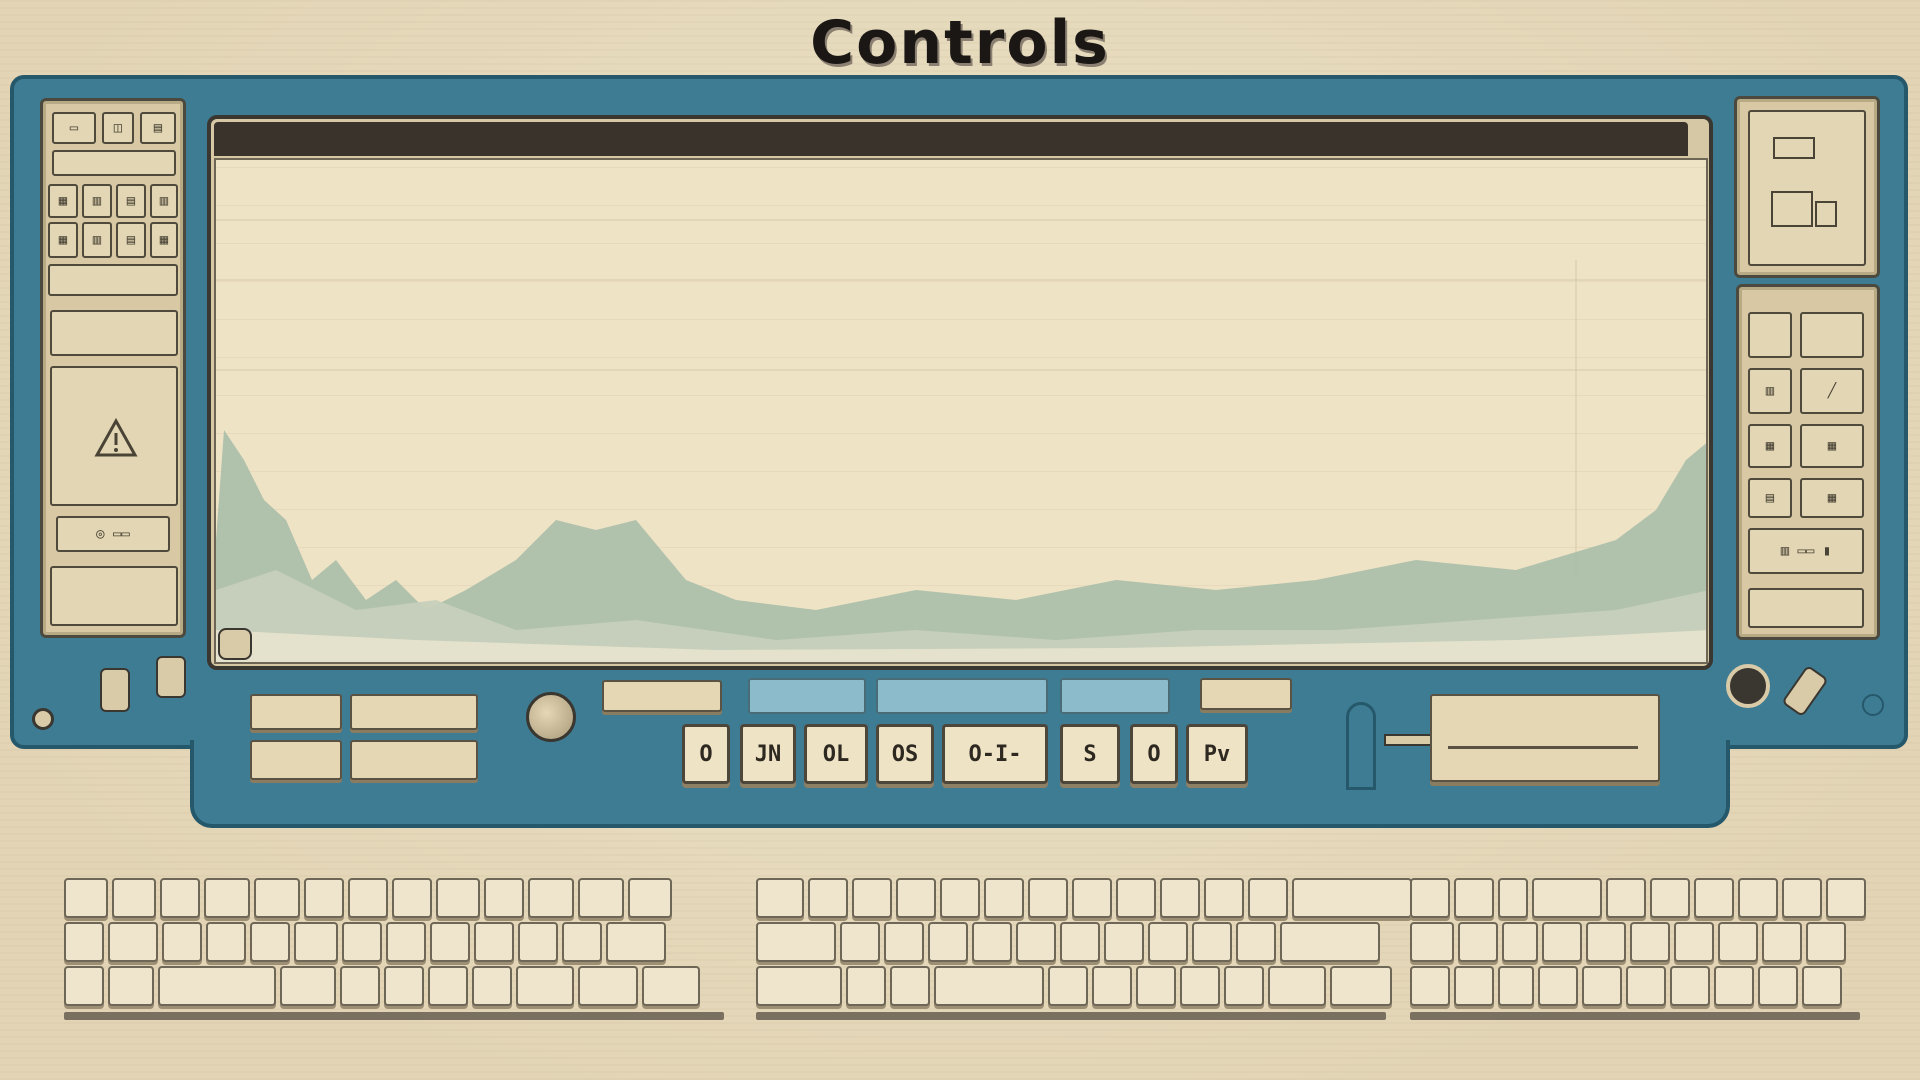  I want to click on key-button: O, so click(1154, 754).